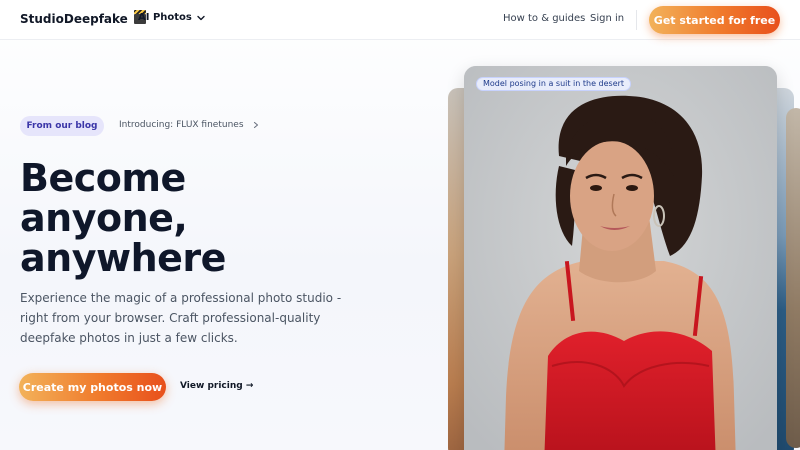 This screenshot has width=800, height=450. What do you see at coordinates (793, 278) in the screenshot?
I see `showcase-card-back-far-right` at bounding box center [793, 278].